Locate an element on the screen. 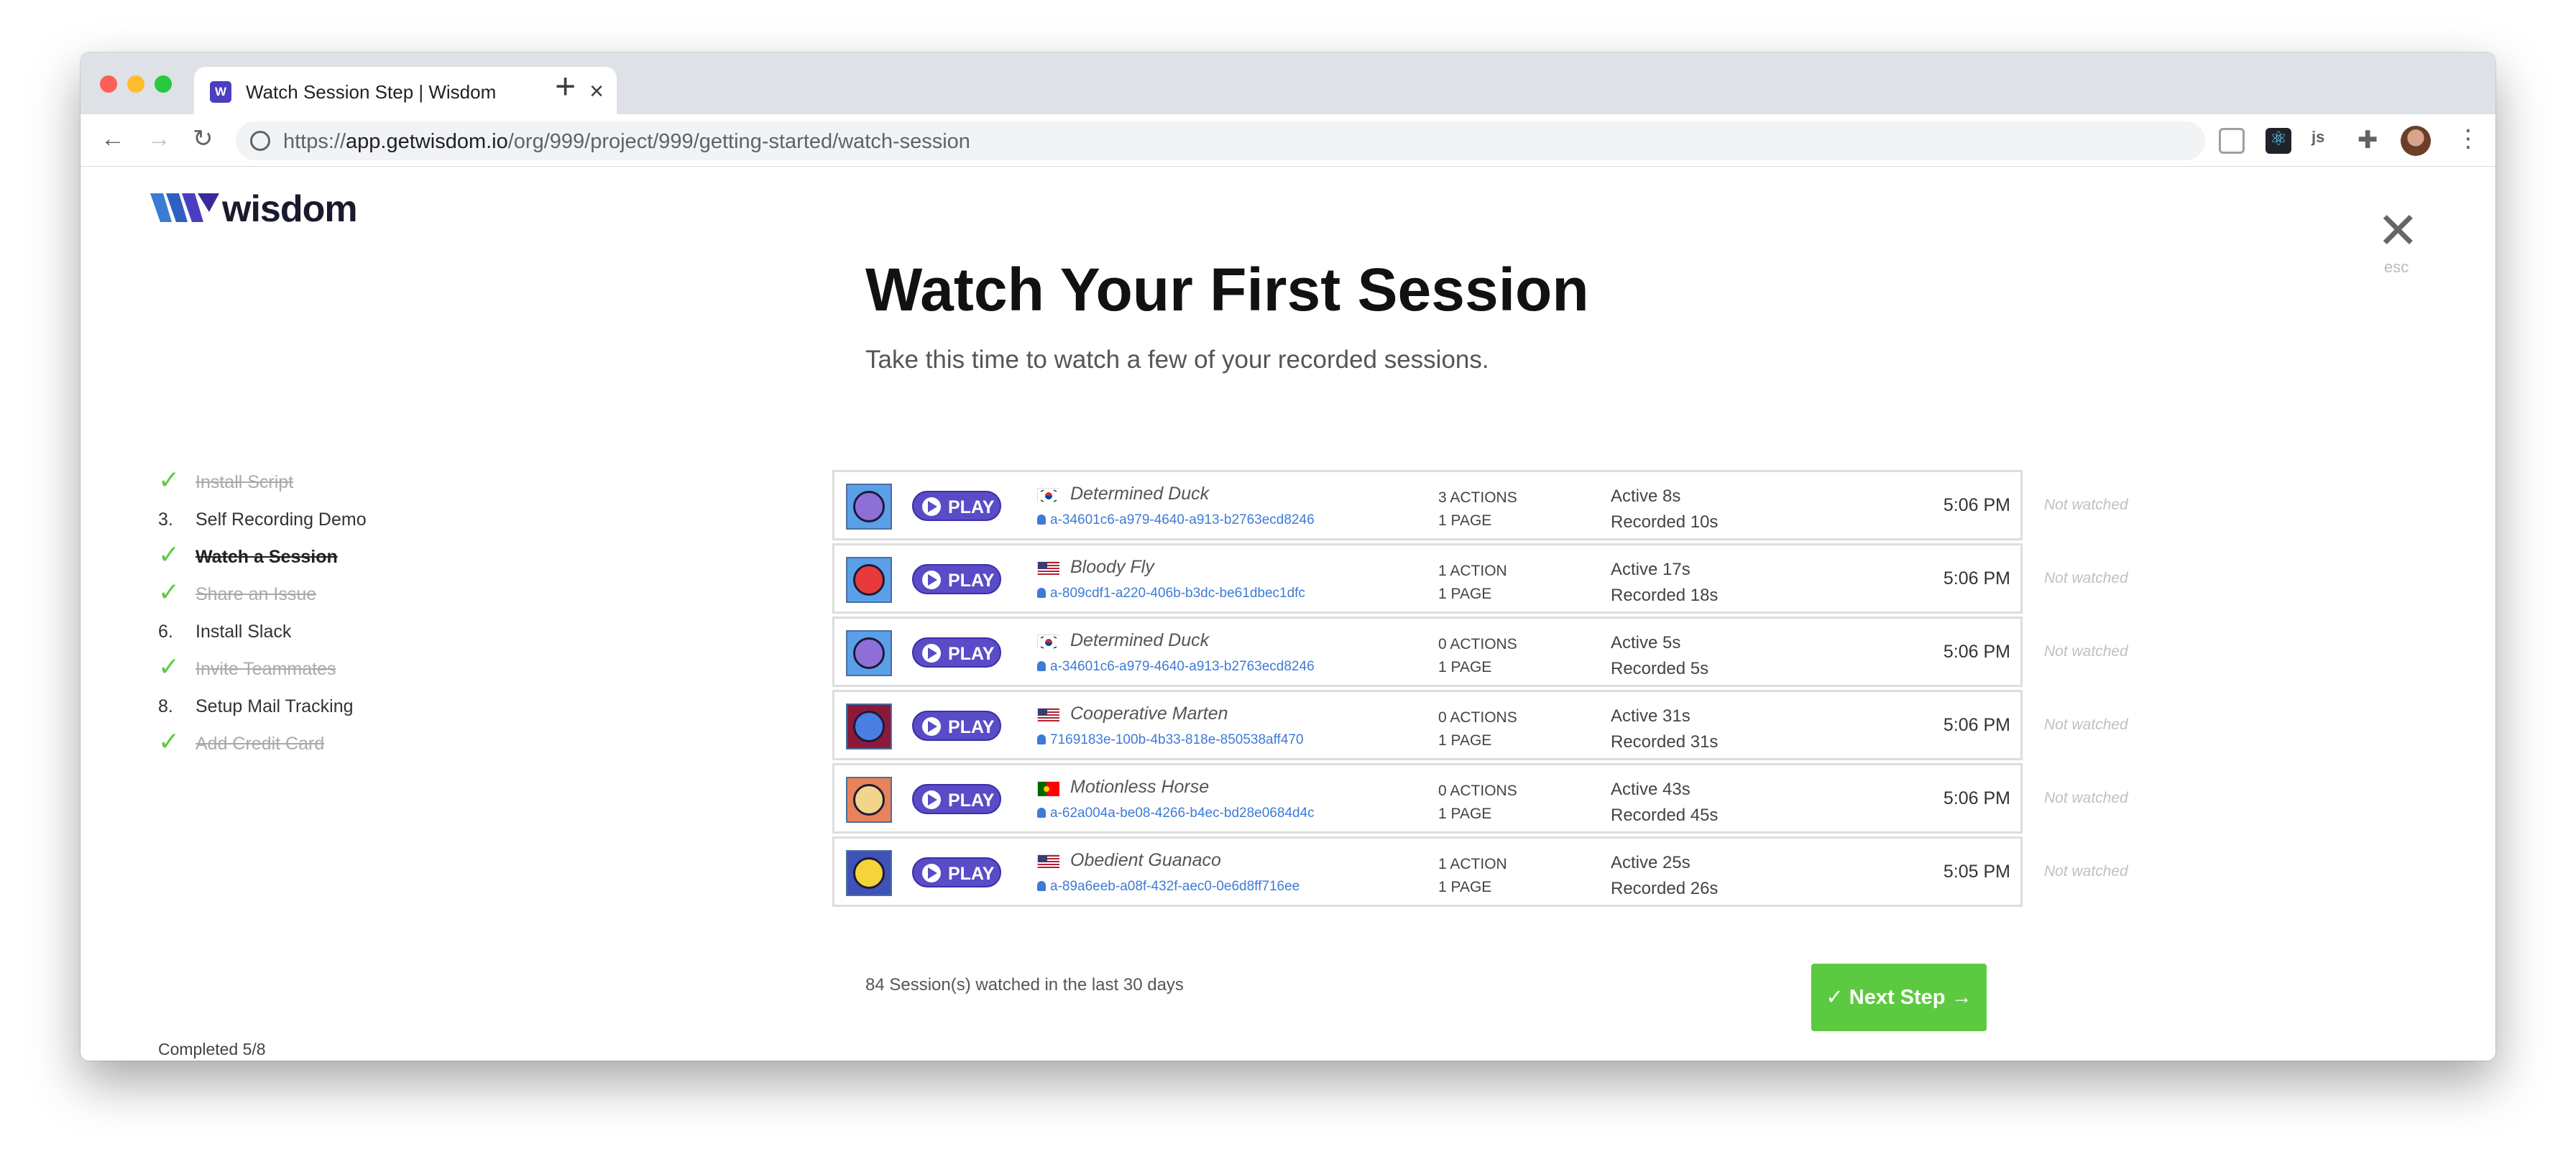  tab-close-icon: × is located at coordinates (596, 91).